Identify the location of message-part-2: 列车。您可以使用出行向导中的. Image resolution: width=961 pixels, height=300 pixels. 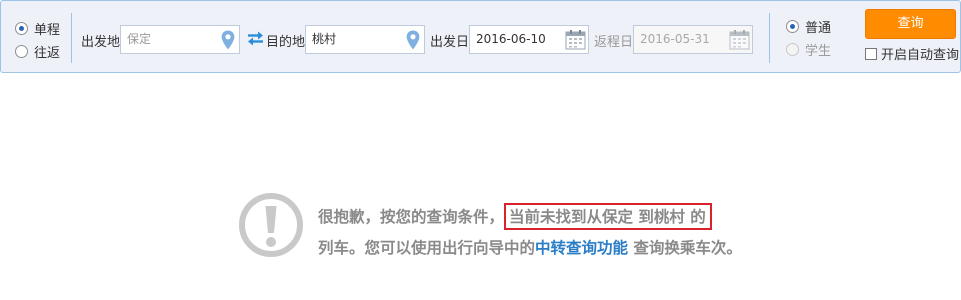
(427, 247).